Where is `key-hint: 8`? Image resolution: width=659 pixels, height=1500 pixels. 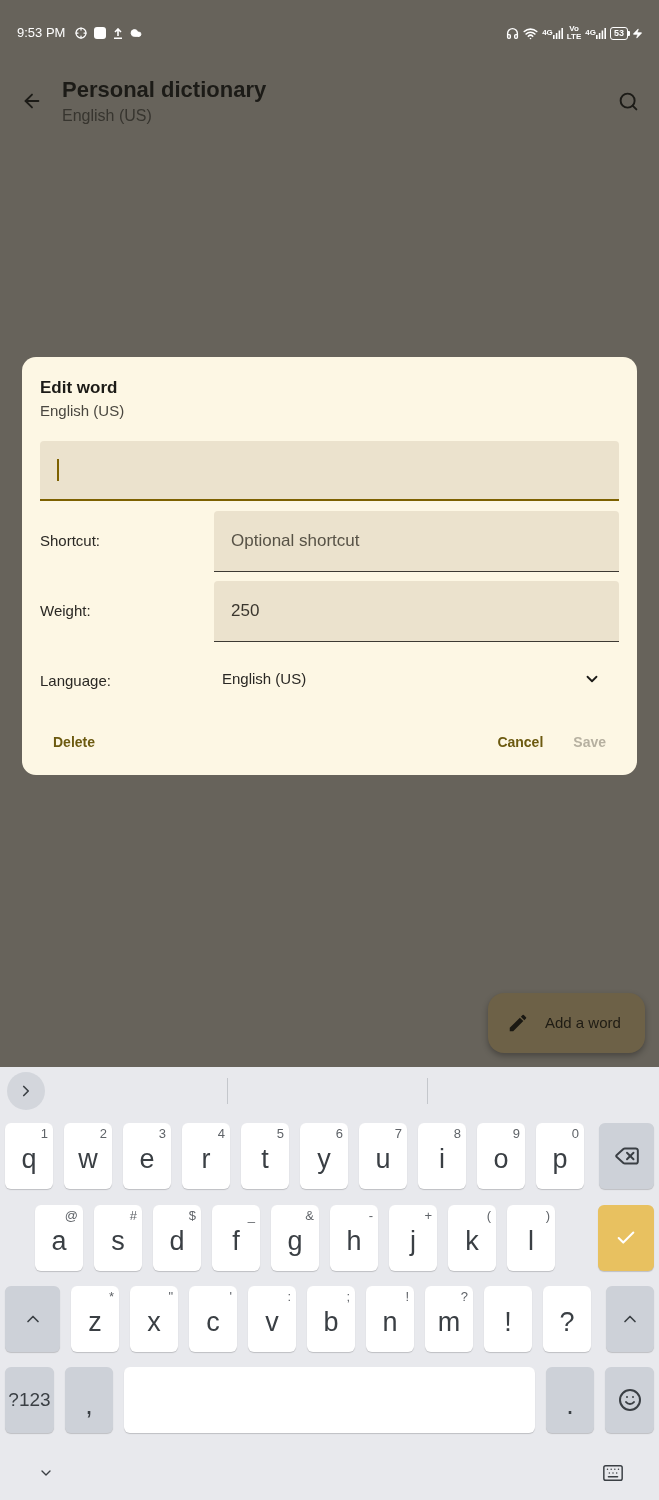 key-hint: 8 is located at coordinates (457, 1133).